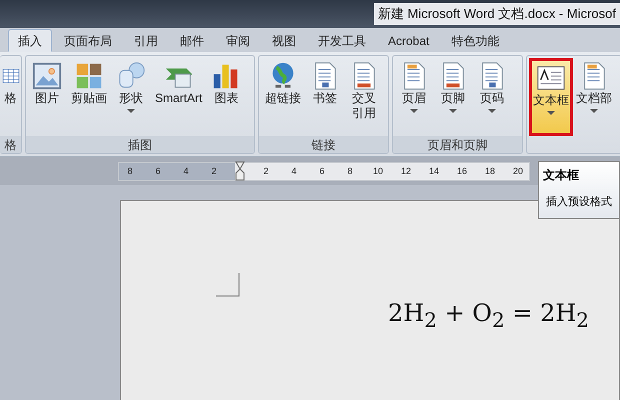 The image size is (620, 400). Describe the element at coordinates (30, 40) in the screenshot. I see `ribbon-tab: 插入` at that location.